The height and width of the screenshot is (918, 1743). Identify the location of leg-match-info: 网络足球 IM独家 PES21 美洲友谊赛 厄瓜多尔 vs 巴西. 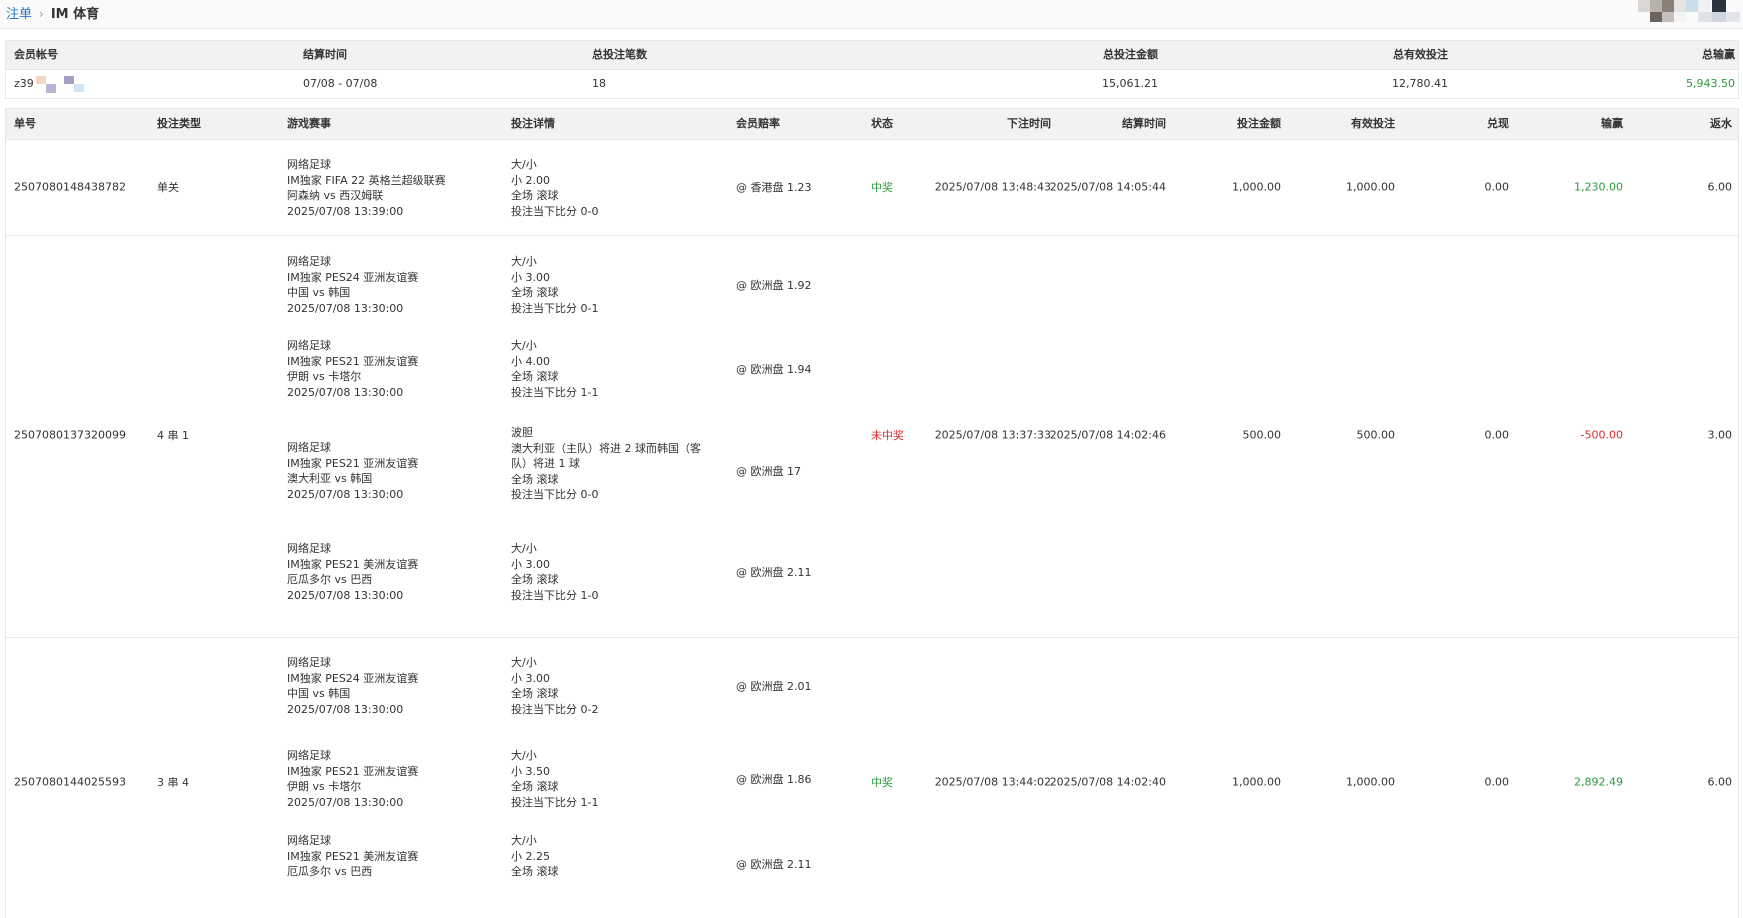
(352, 856).